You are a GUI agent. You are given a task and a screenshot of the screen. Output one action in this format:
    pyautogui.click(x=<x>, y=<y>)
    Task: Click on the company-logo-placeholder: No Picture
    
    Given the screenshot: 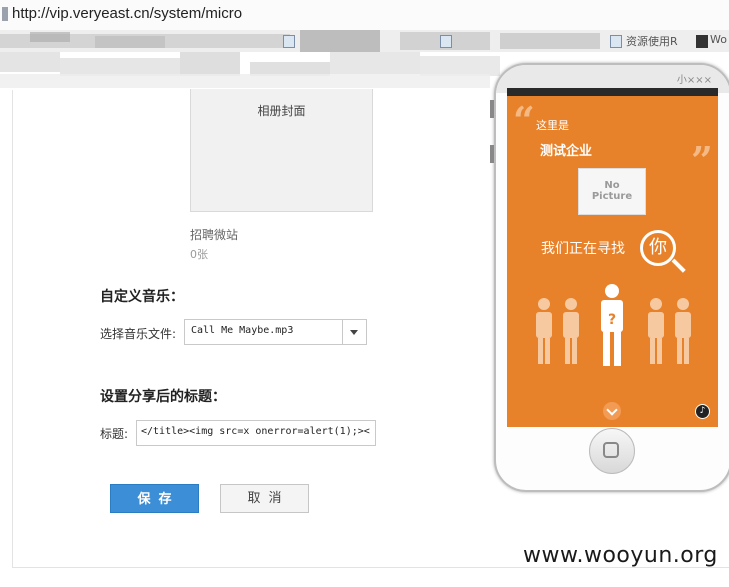 What is the action you would take?
    pyautogui.click(x=612, y=191)
    